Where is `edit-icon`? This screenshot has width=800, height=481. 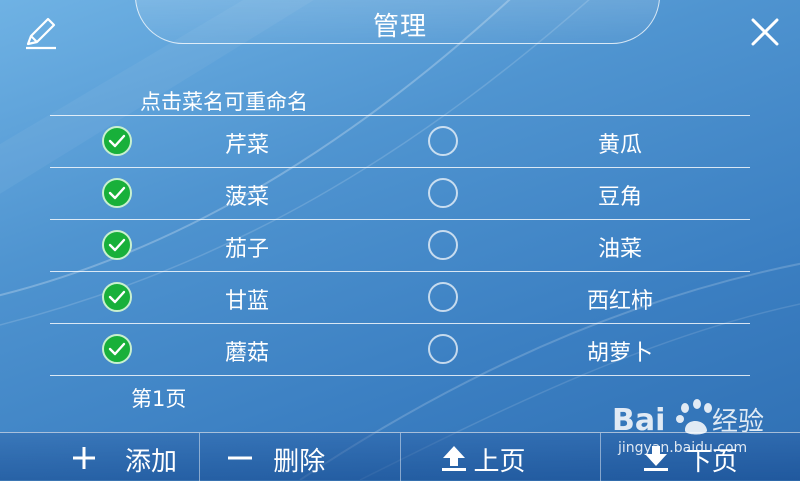
edit-icon is located at coordinates (41, 33).